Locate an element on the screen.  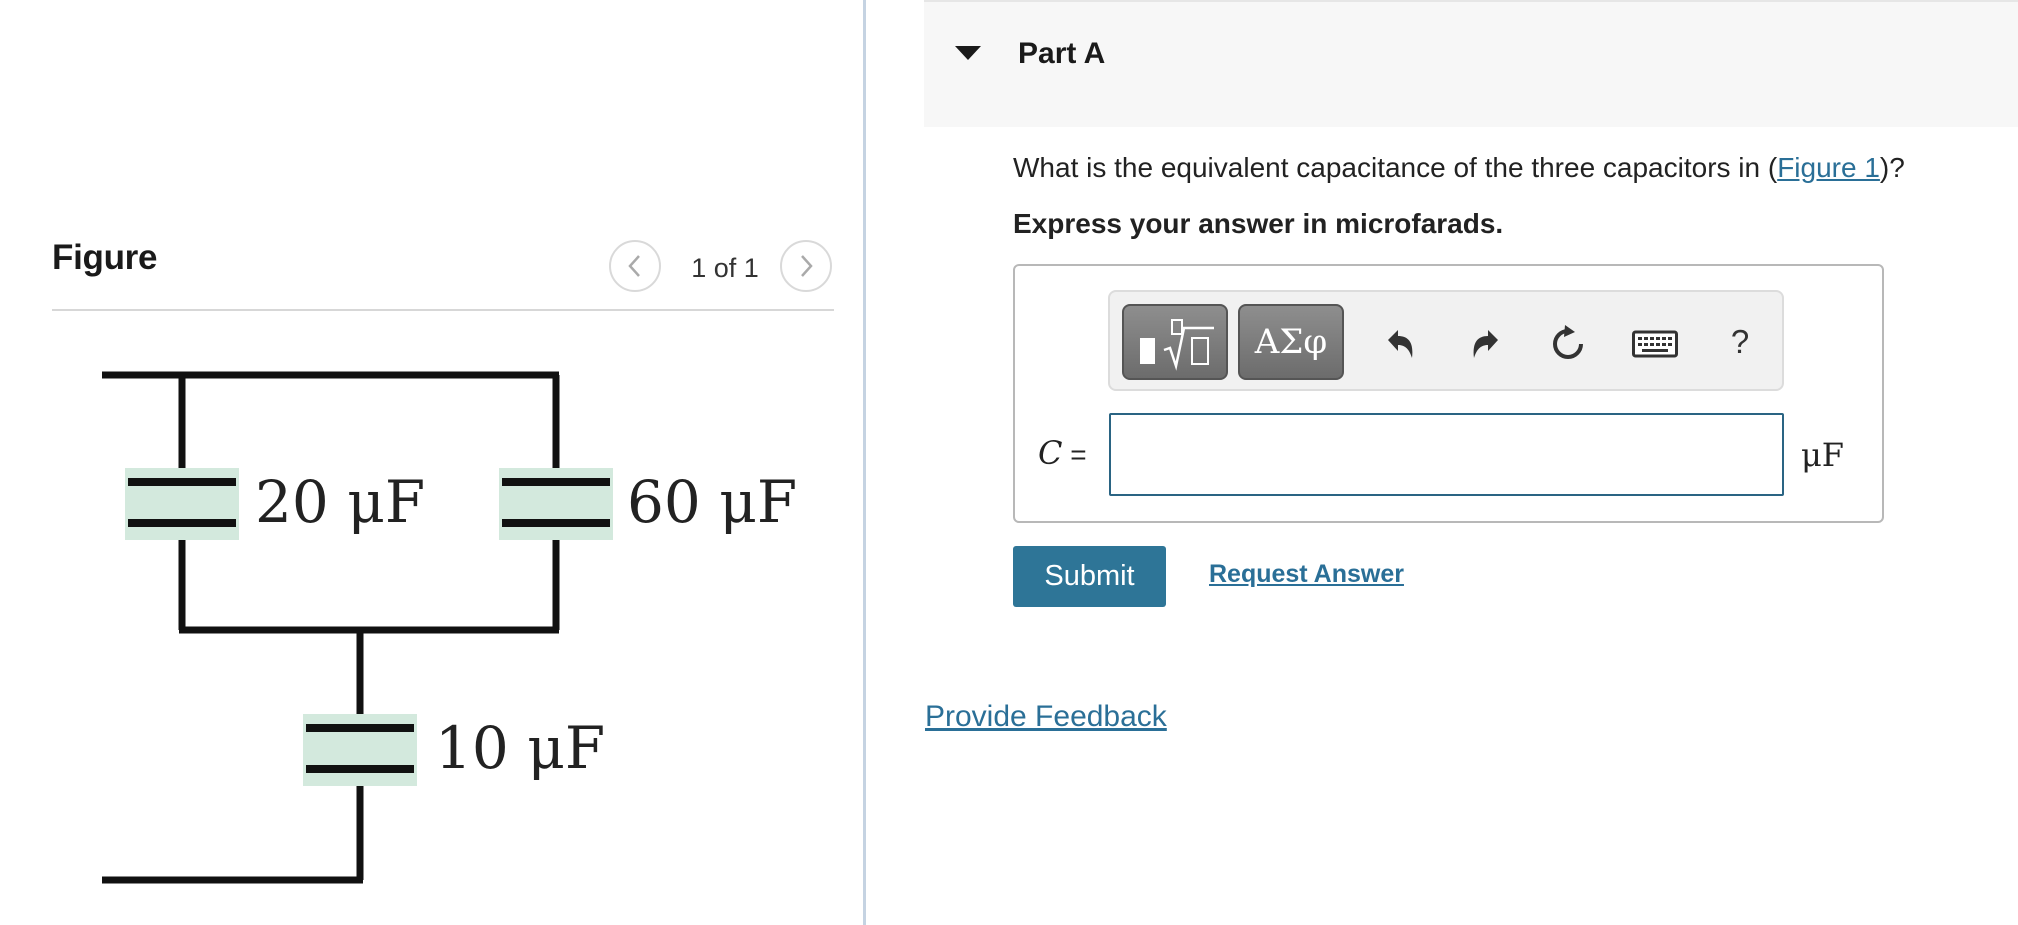
question-text-end: )? is located at coordinates (1892, 167).